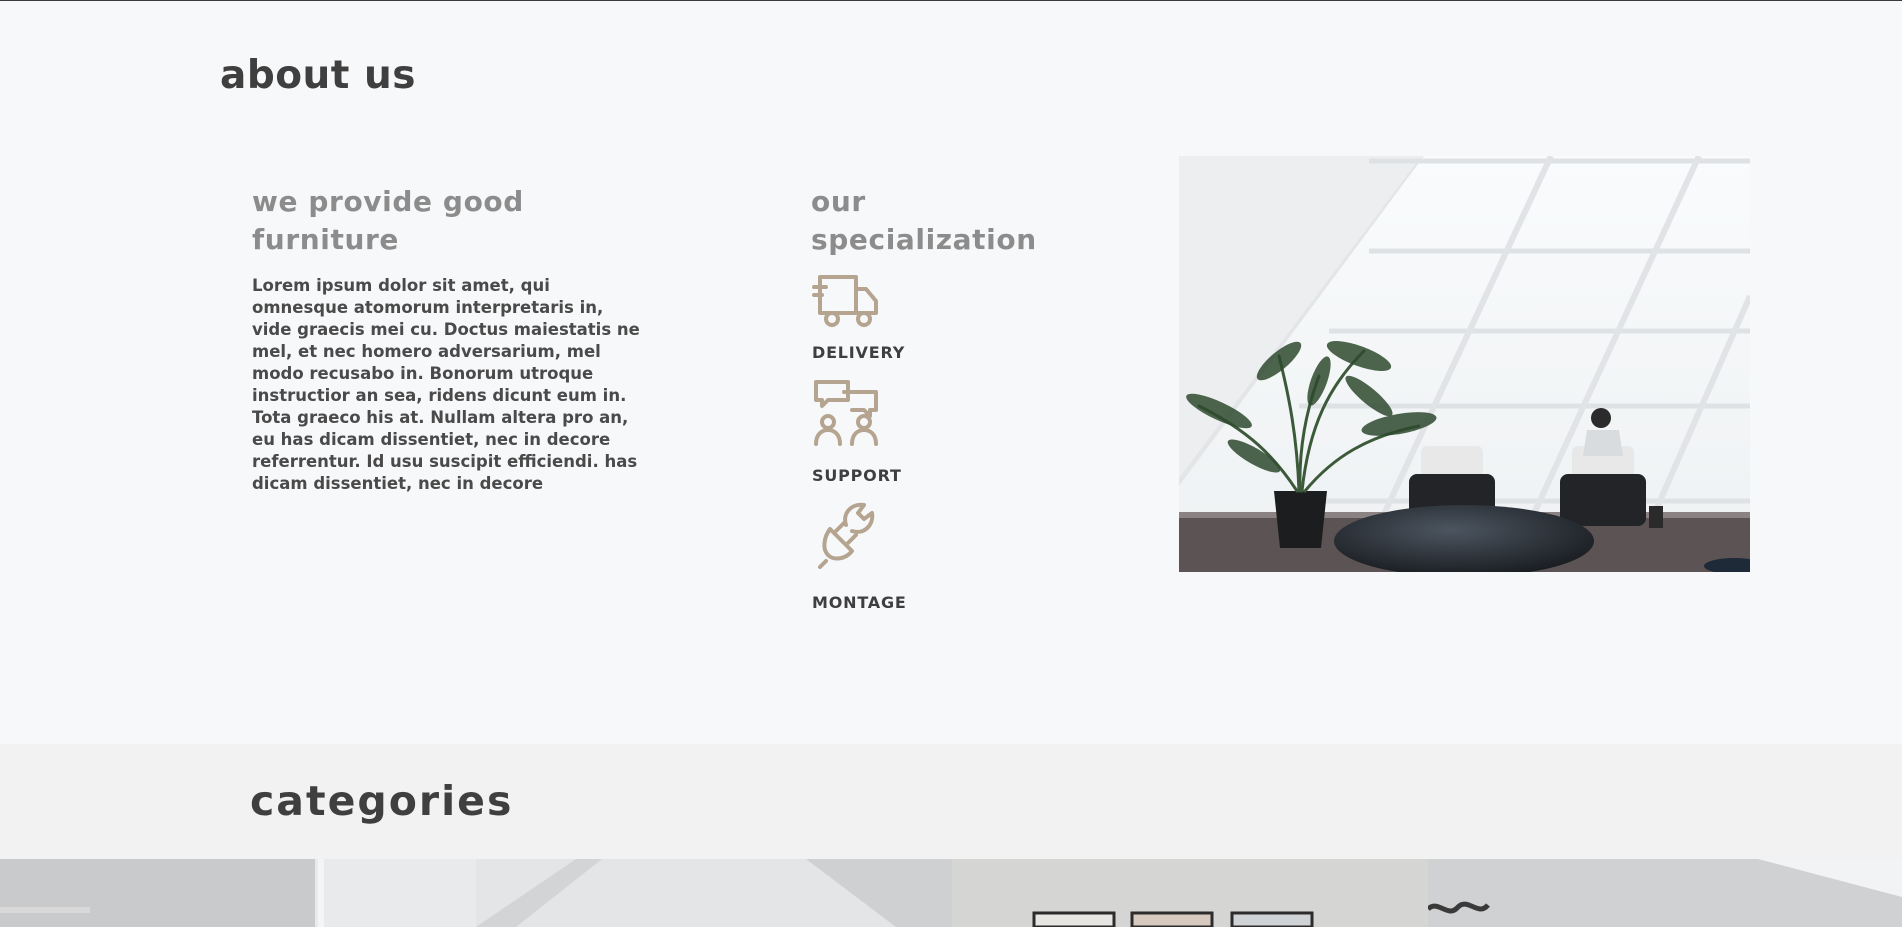  I want to click on spec-label-support: SUPPORT, so click(857, 475).